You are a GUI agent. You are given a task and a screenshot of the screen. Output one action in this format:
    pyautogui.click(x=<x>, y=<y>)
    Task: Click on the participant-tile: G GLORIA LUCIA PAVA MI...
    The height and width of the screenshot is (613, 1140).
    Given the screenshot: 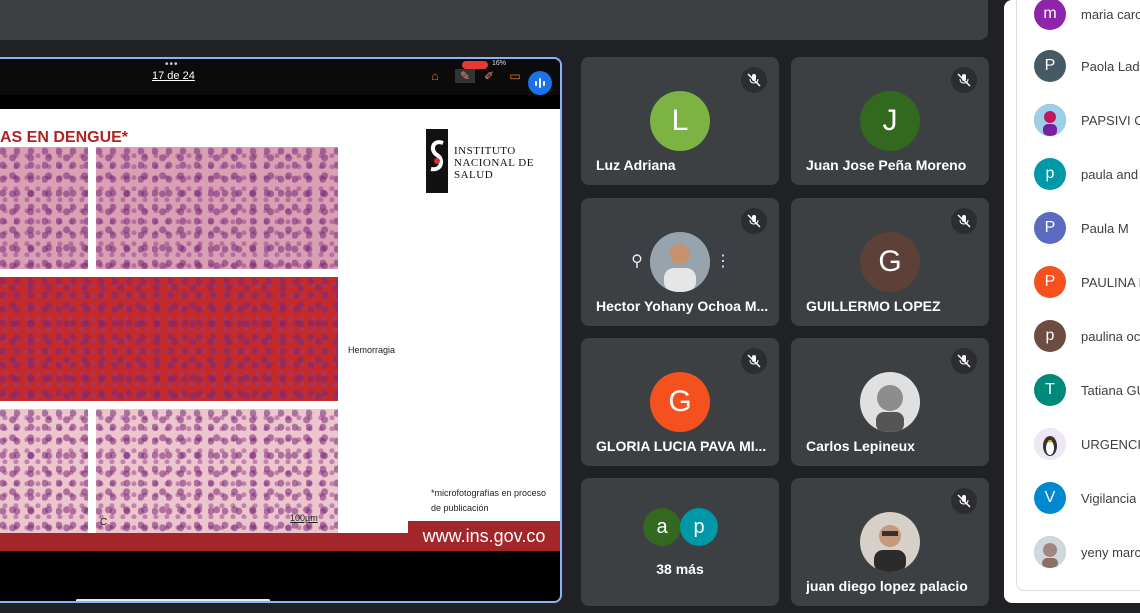 What is the action you would take?
    pyautogui.click(x=680, y=402)
    